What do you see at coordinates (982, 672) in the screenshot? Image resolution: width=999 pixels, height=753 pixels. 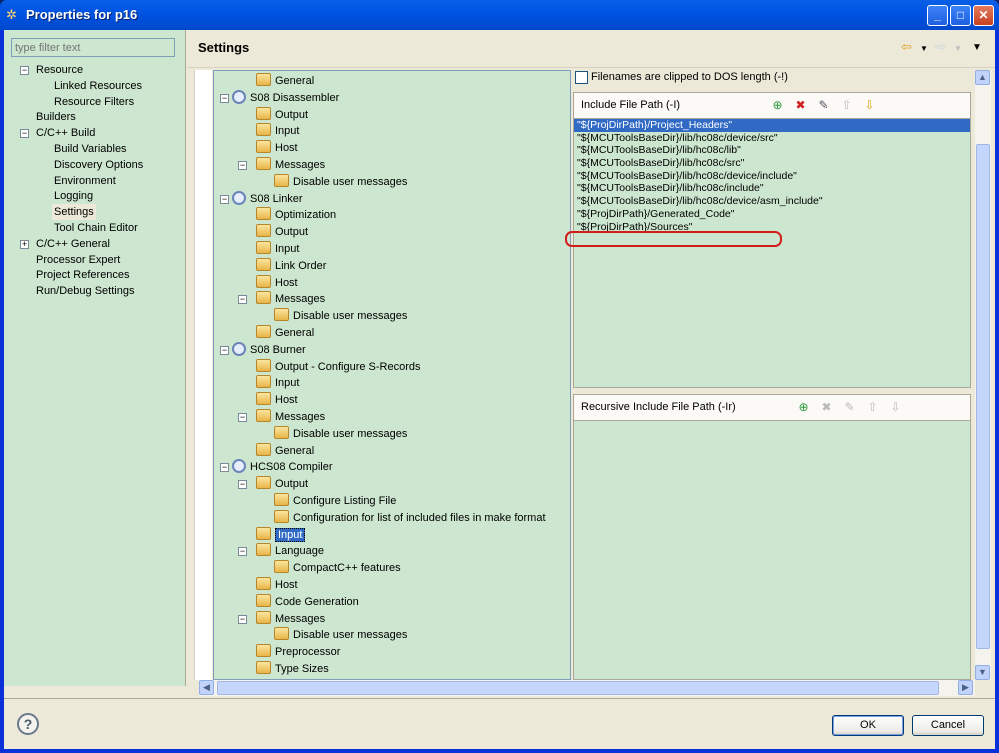 I see `scroll-down-icon: ▼` at bounding box center [982, 672].